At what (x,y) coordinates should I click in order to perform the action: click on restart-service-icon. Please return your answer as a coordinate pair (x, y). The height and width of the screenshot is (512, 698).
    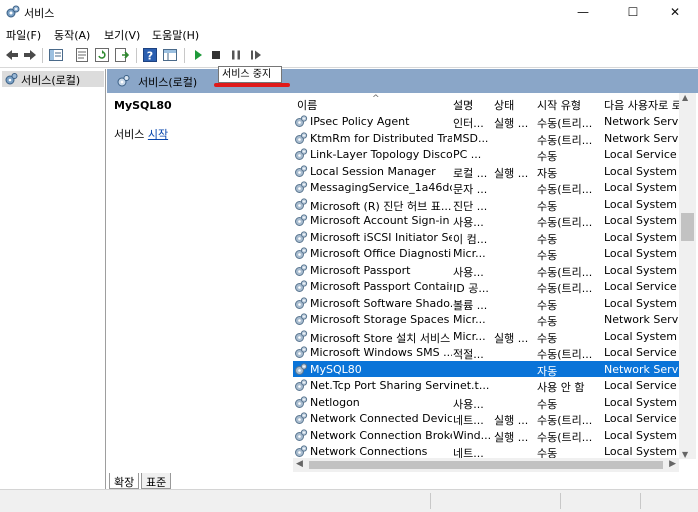
    Looking at the image, I should click on (256, 55).